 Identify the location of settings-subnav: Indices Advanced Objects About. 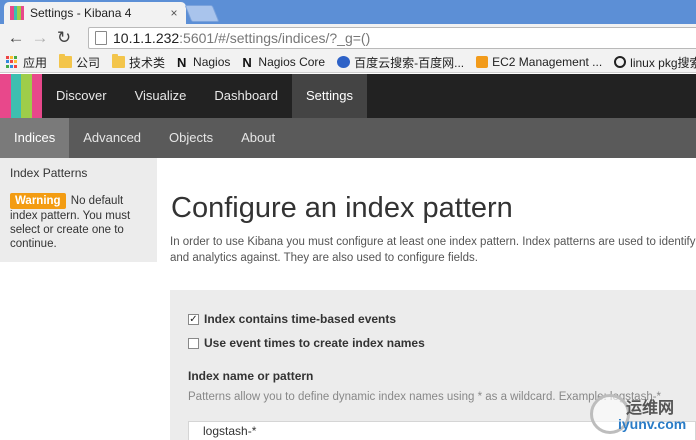
(348, 138).